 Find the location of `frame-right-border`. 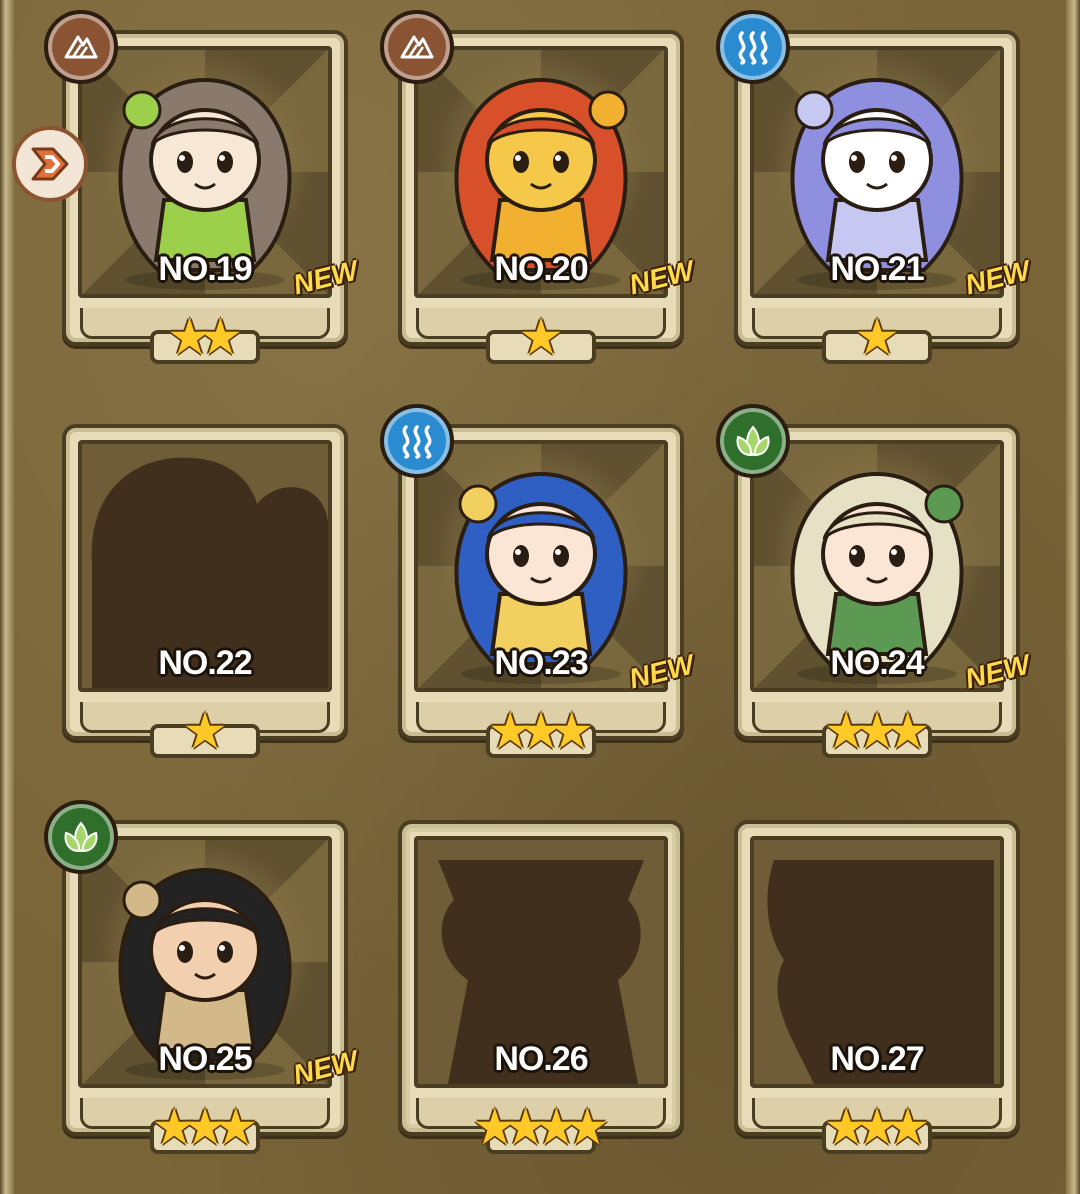

frame-right-border is located at coordinates (1073, 597).